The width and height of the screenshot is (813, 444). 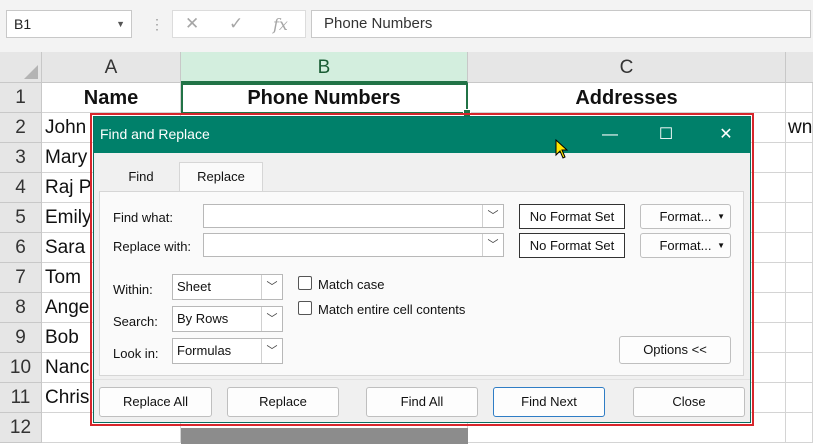 I want to click on match-entire-label: Match entire cell contents, so click(x=391, y=309).